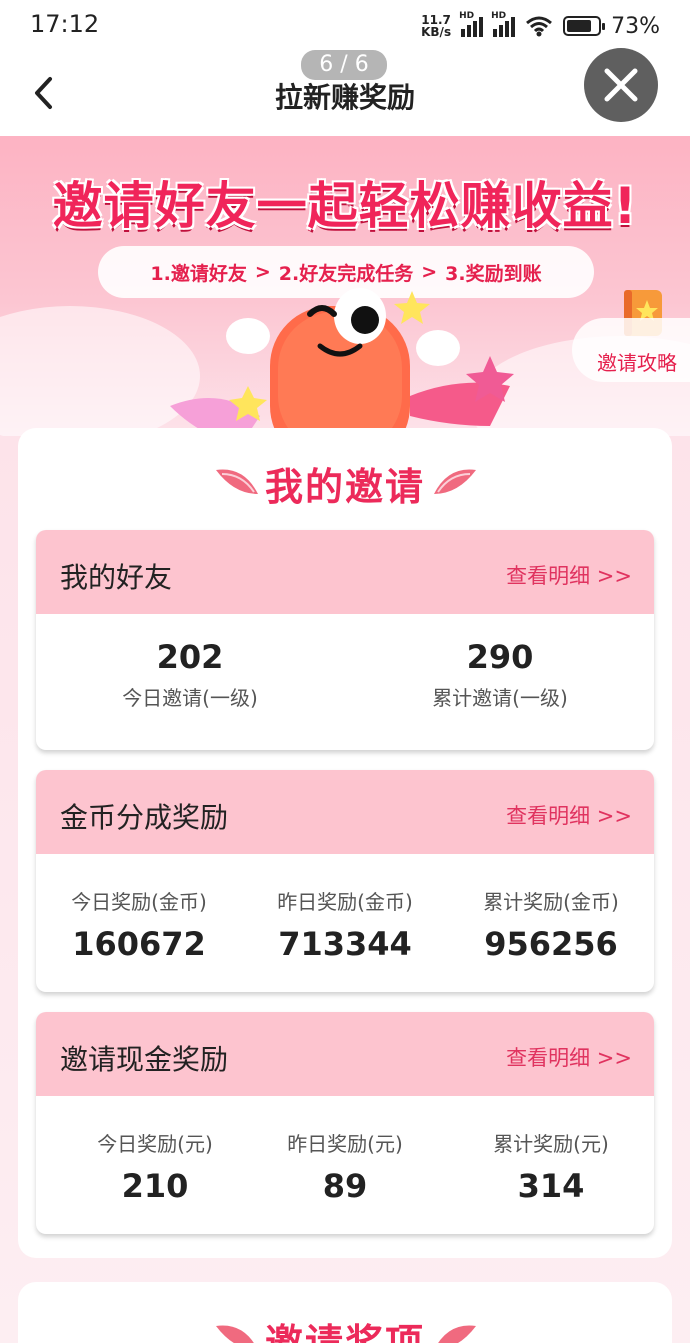 The height and width of the screenshot is (1343, 690). I want to click on card-header: 邀请现金奖励 查看明细 >>, so click(345, 1054).